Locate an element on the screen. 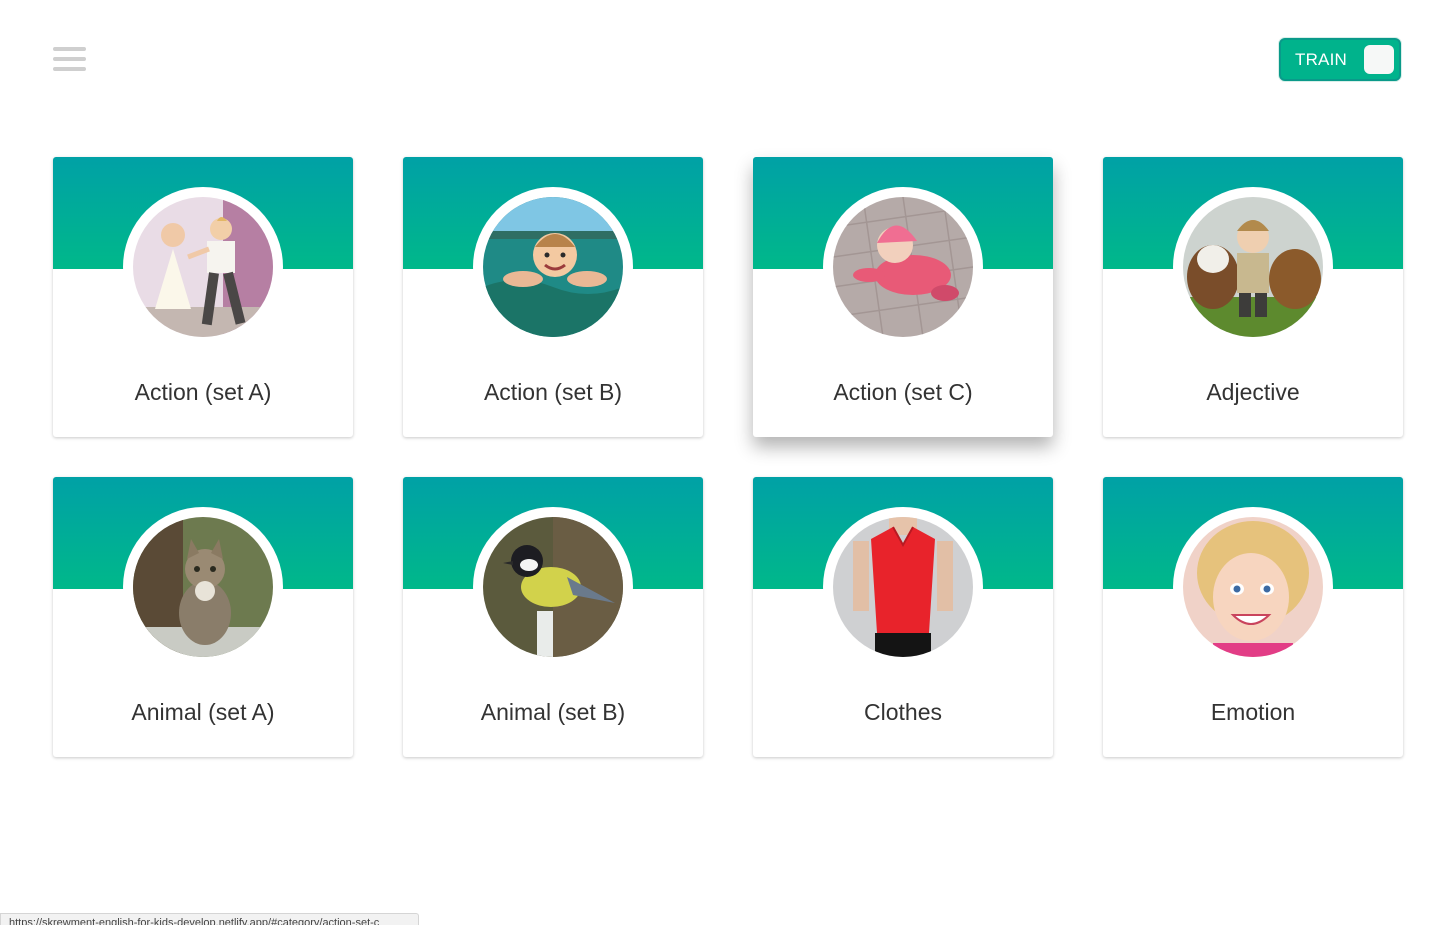  category-card-emotion: Emotion is located at coordinates (1253, 617).